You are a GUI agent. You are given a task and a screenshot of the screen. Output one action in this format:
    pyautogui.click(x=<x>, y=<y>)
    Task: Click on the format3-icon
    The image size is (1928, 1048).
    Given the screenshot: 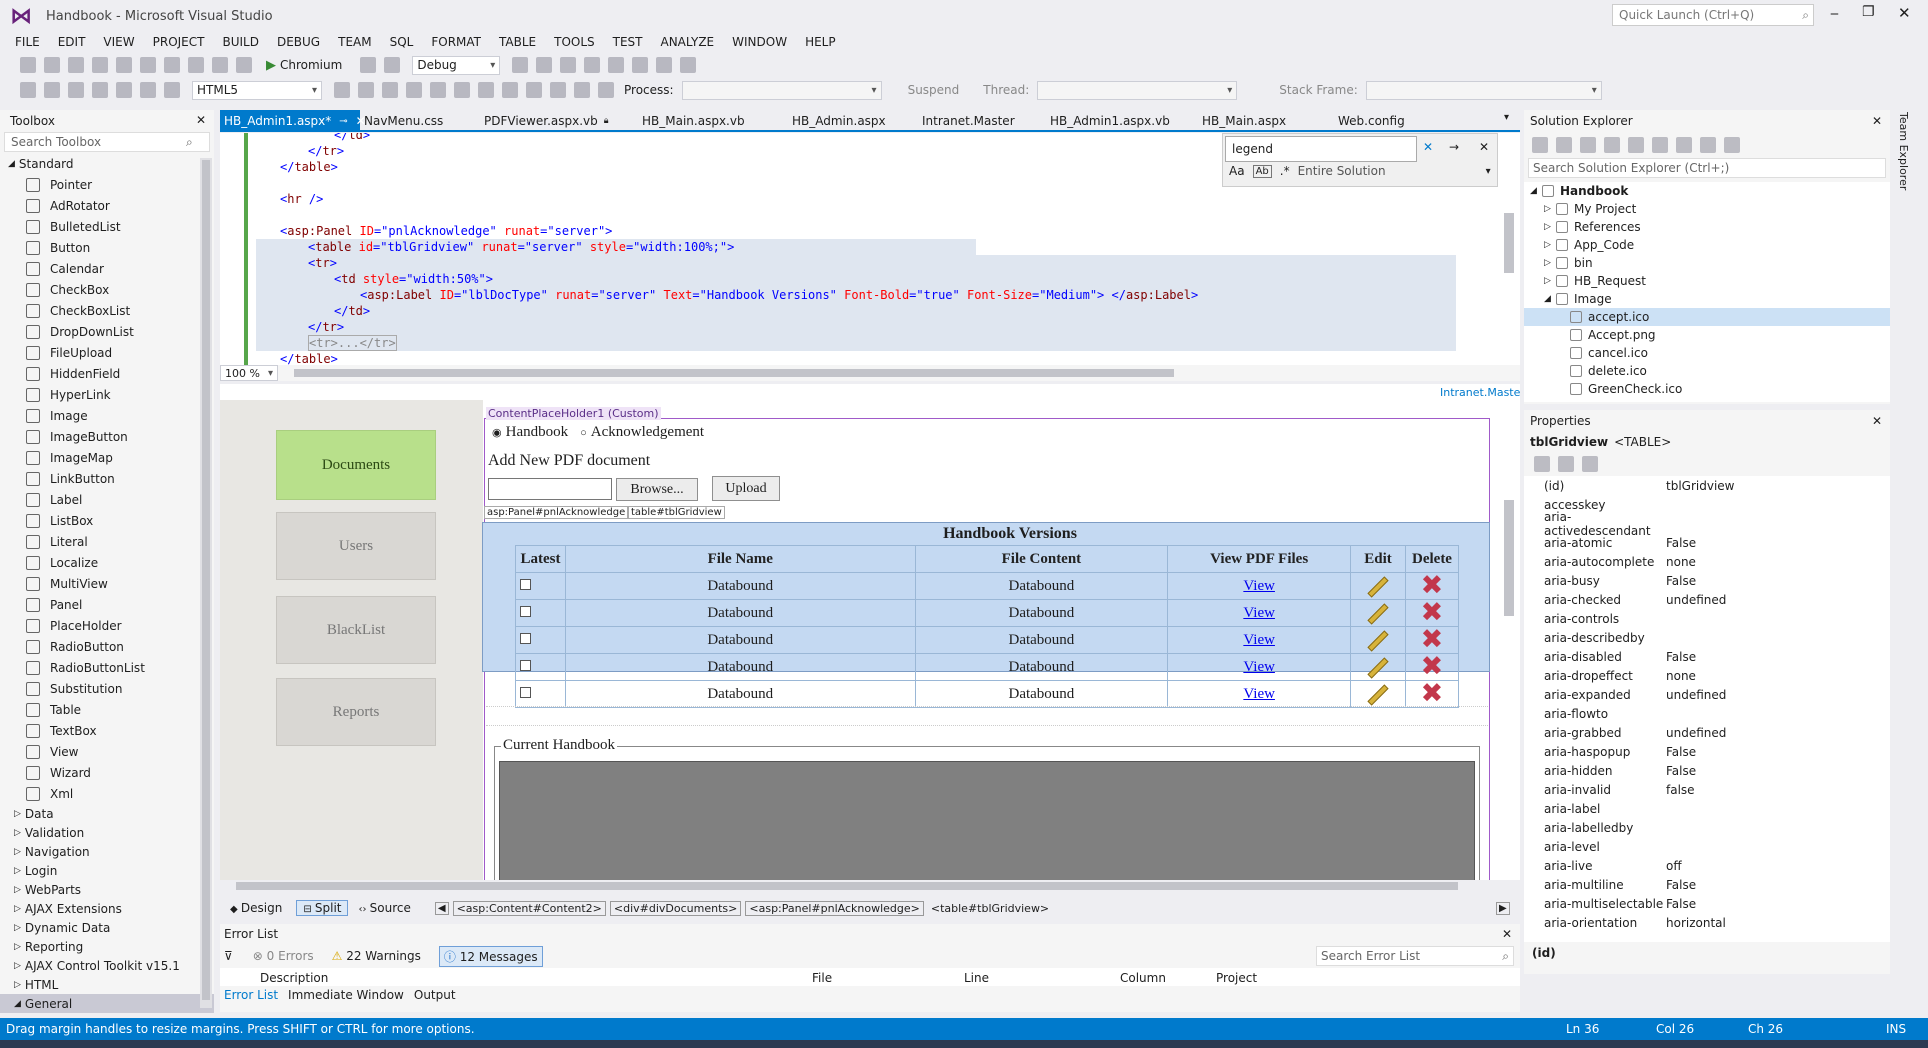 What is the action you would take?
    pyautogui.click(x=76, y=90)
    